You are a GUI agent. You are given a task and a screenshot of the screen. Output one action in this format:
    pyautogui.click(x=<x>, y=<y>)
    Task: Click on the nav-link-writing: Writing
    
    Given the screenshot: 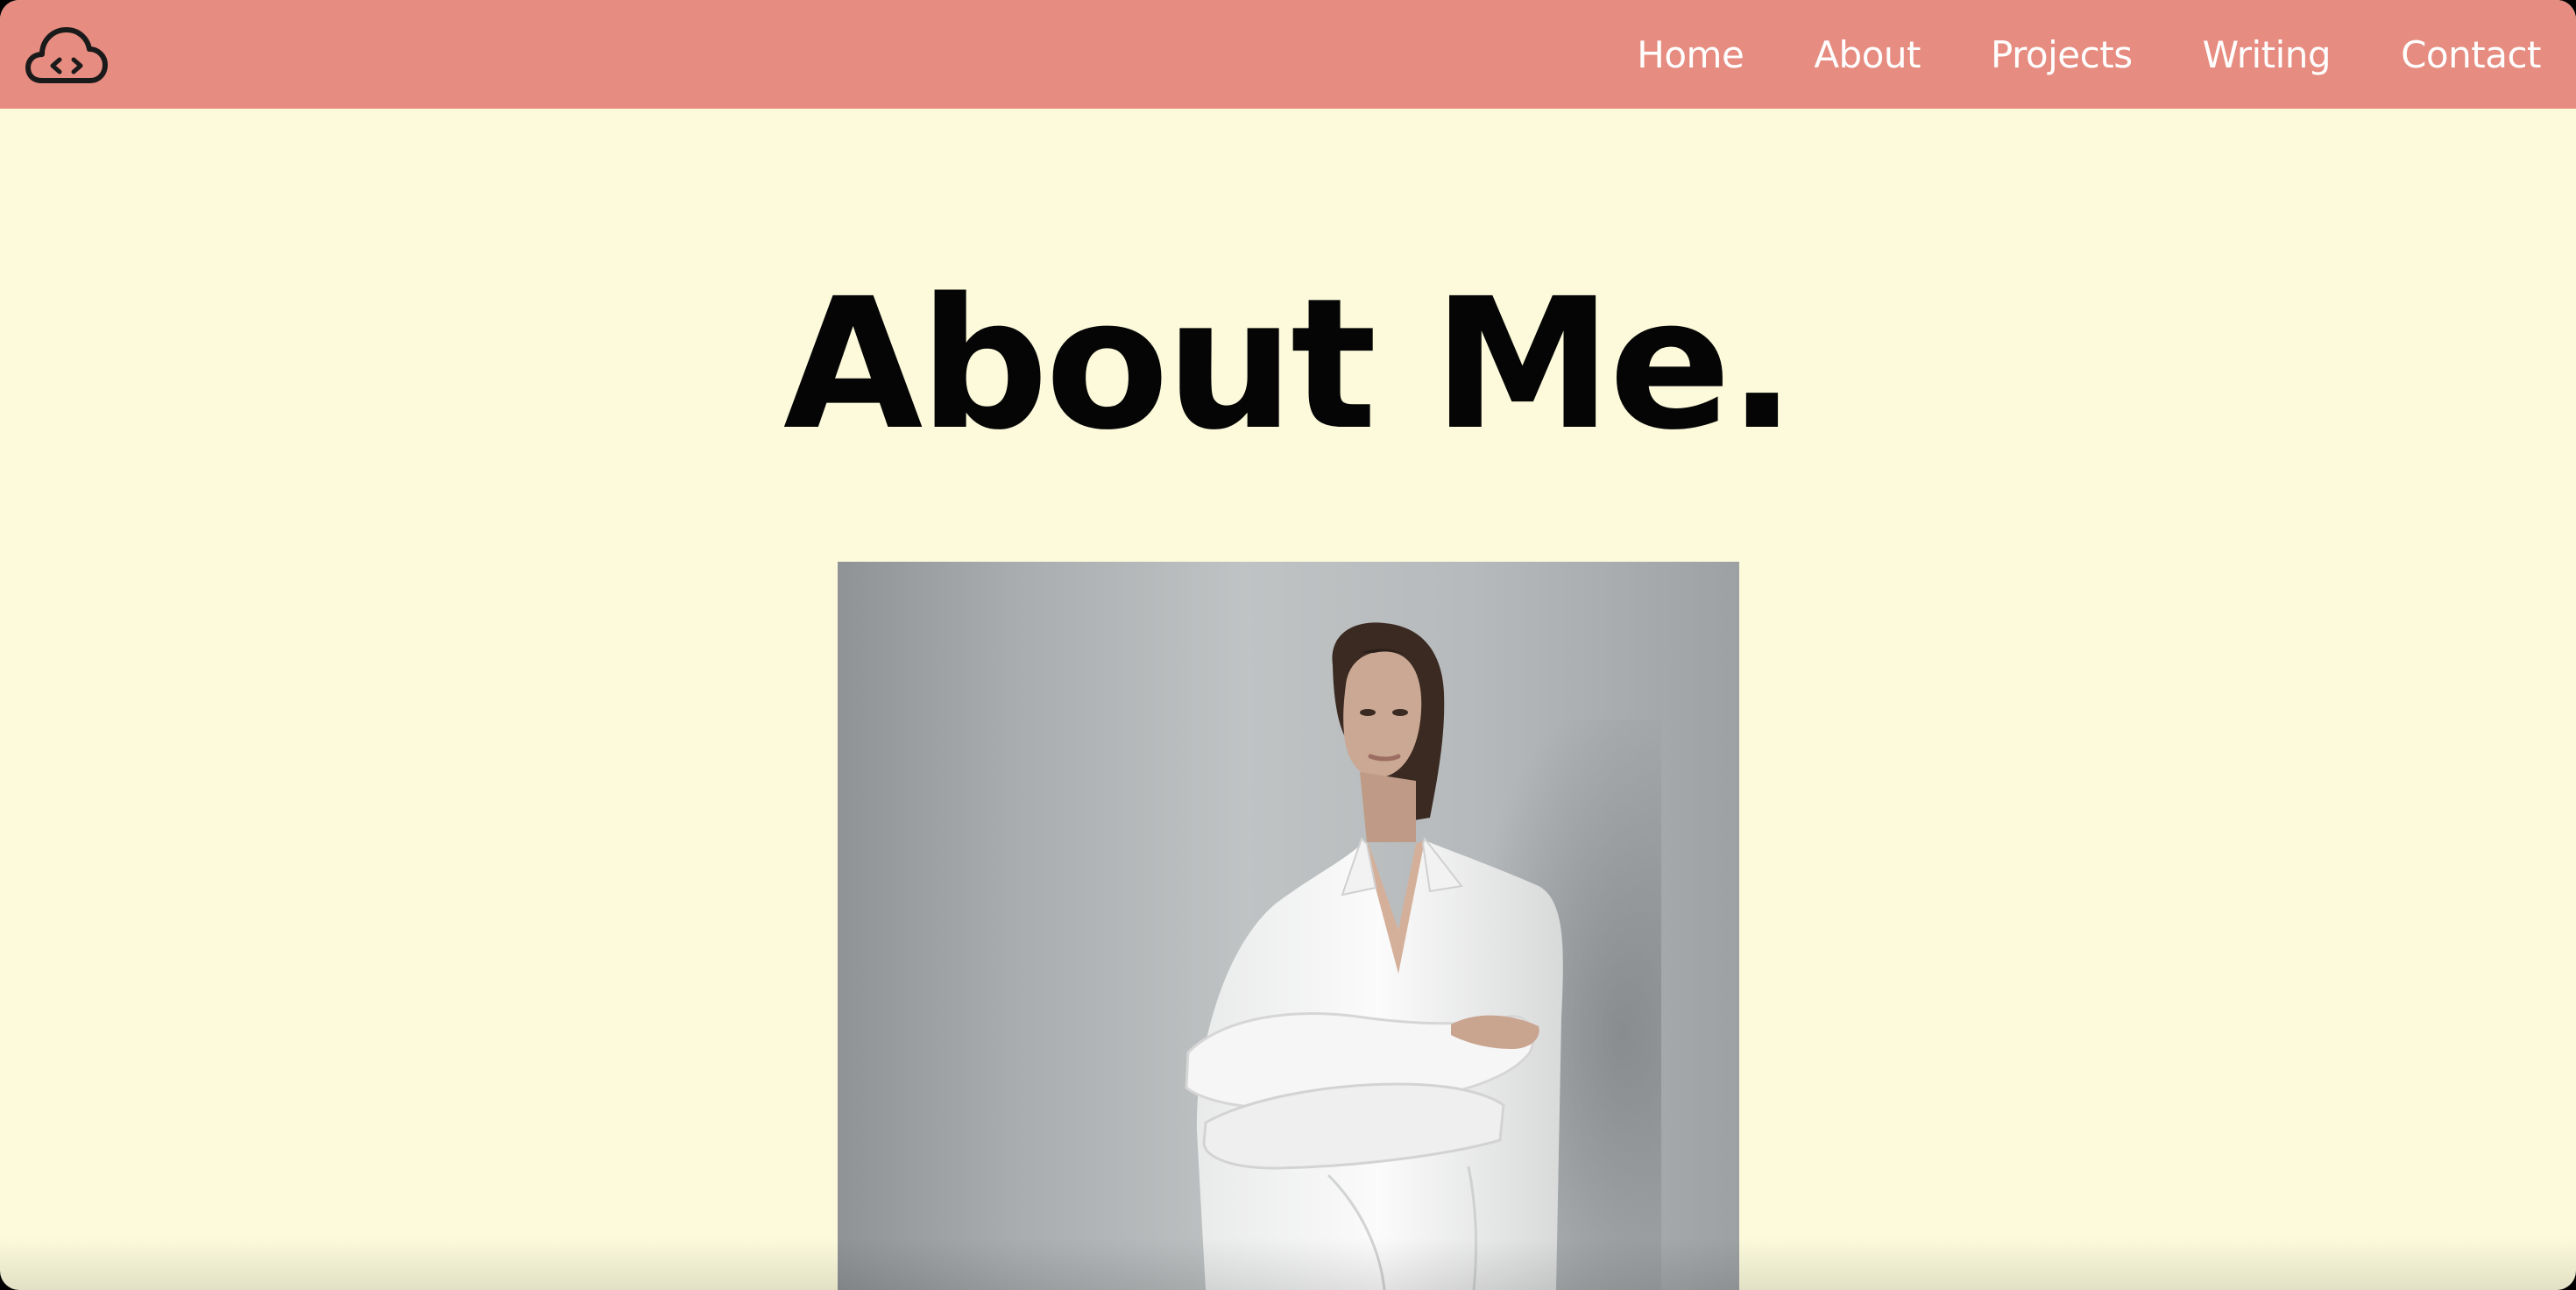 What is the action you would take?
    pyautogui.click(x=2267, y=55)
    